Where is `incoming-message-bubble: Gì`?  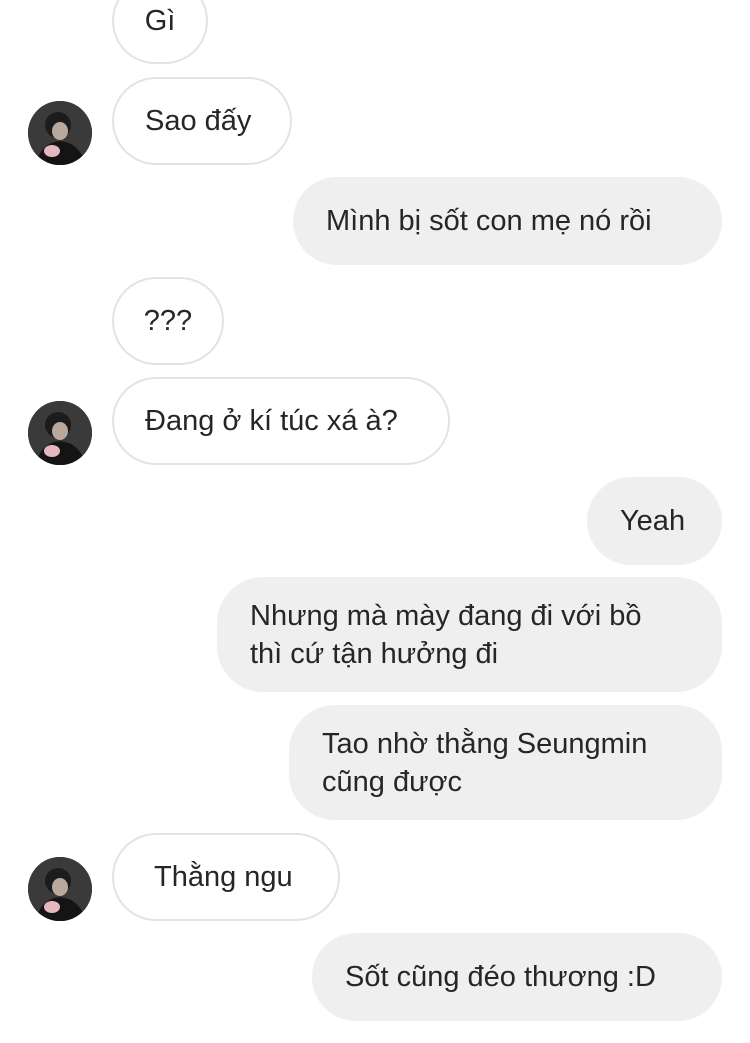 incoming-message-bubble: Gì is located at coordinates (160, 32).